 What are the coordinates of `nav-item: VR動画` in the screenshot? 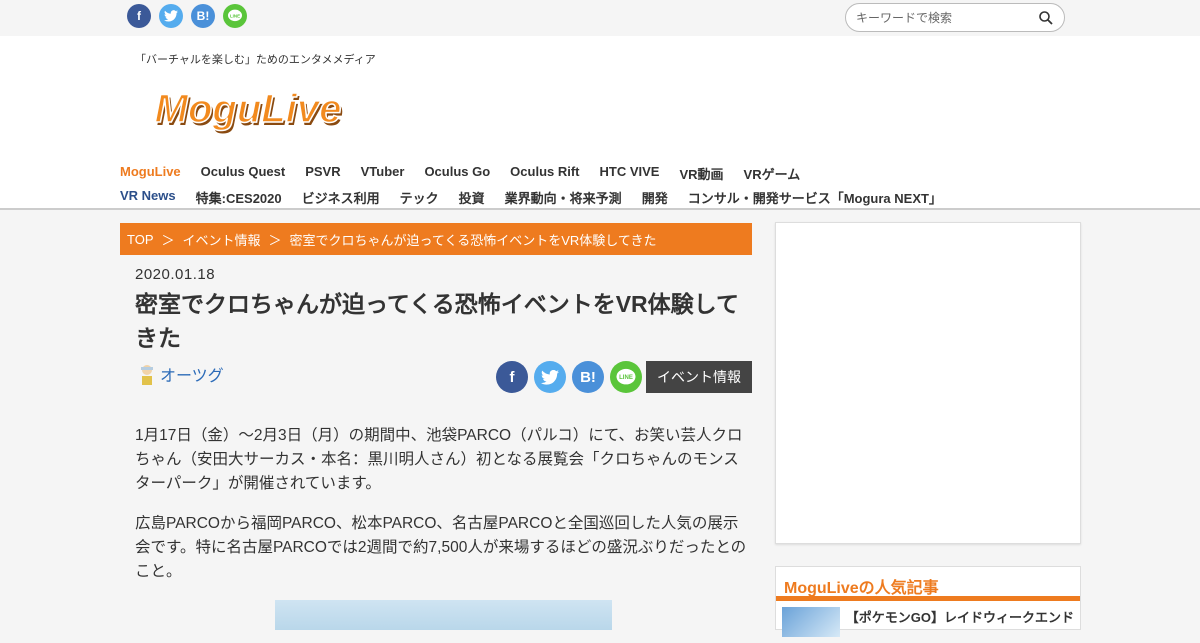 It's located at (701, 173).